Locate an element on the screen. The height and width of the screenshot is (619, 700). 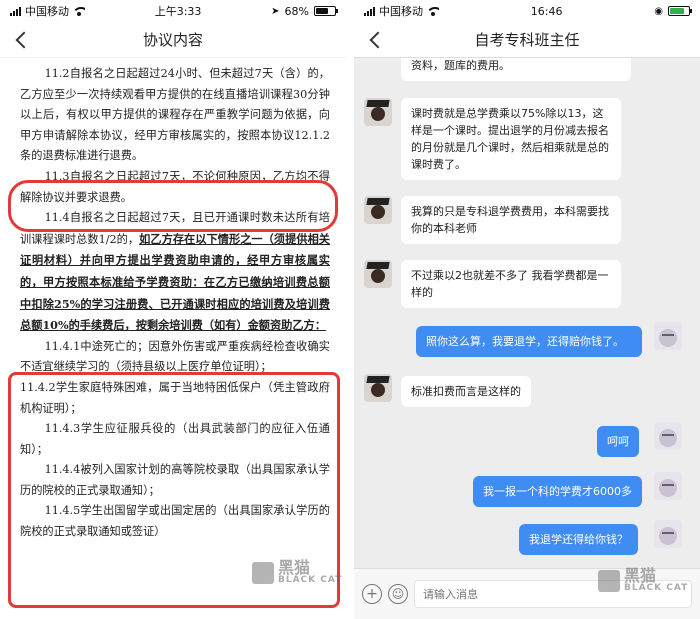
status-bar: 中国移动 16:46 ◉ is located at coordinates (527, 11).